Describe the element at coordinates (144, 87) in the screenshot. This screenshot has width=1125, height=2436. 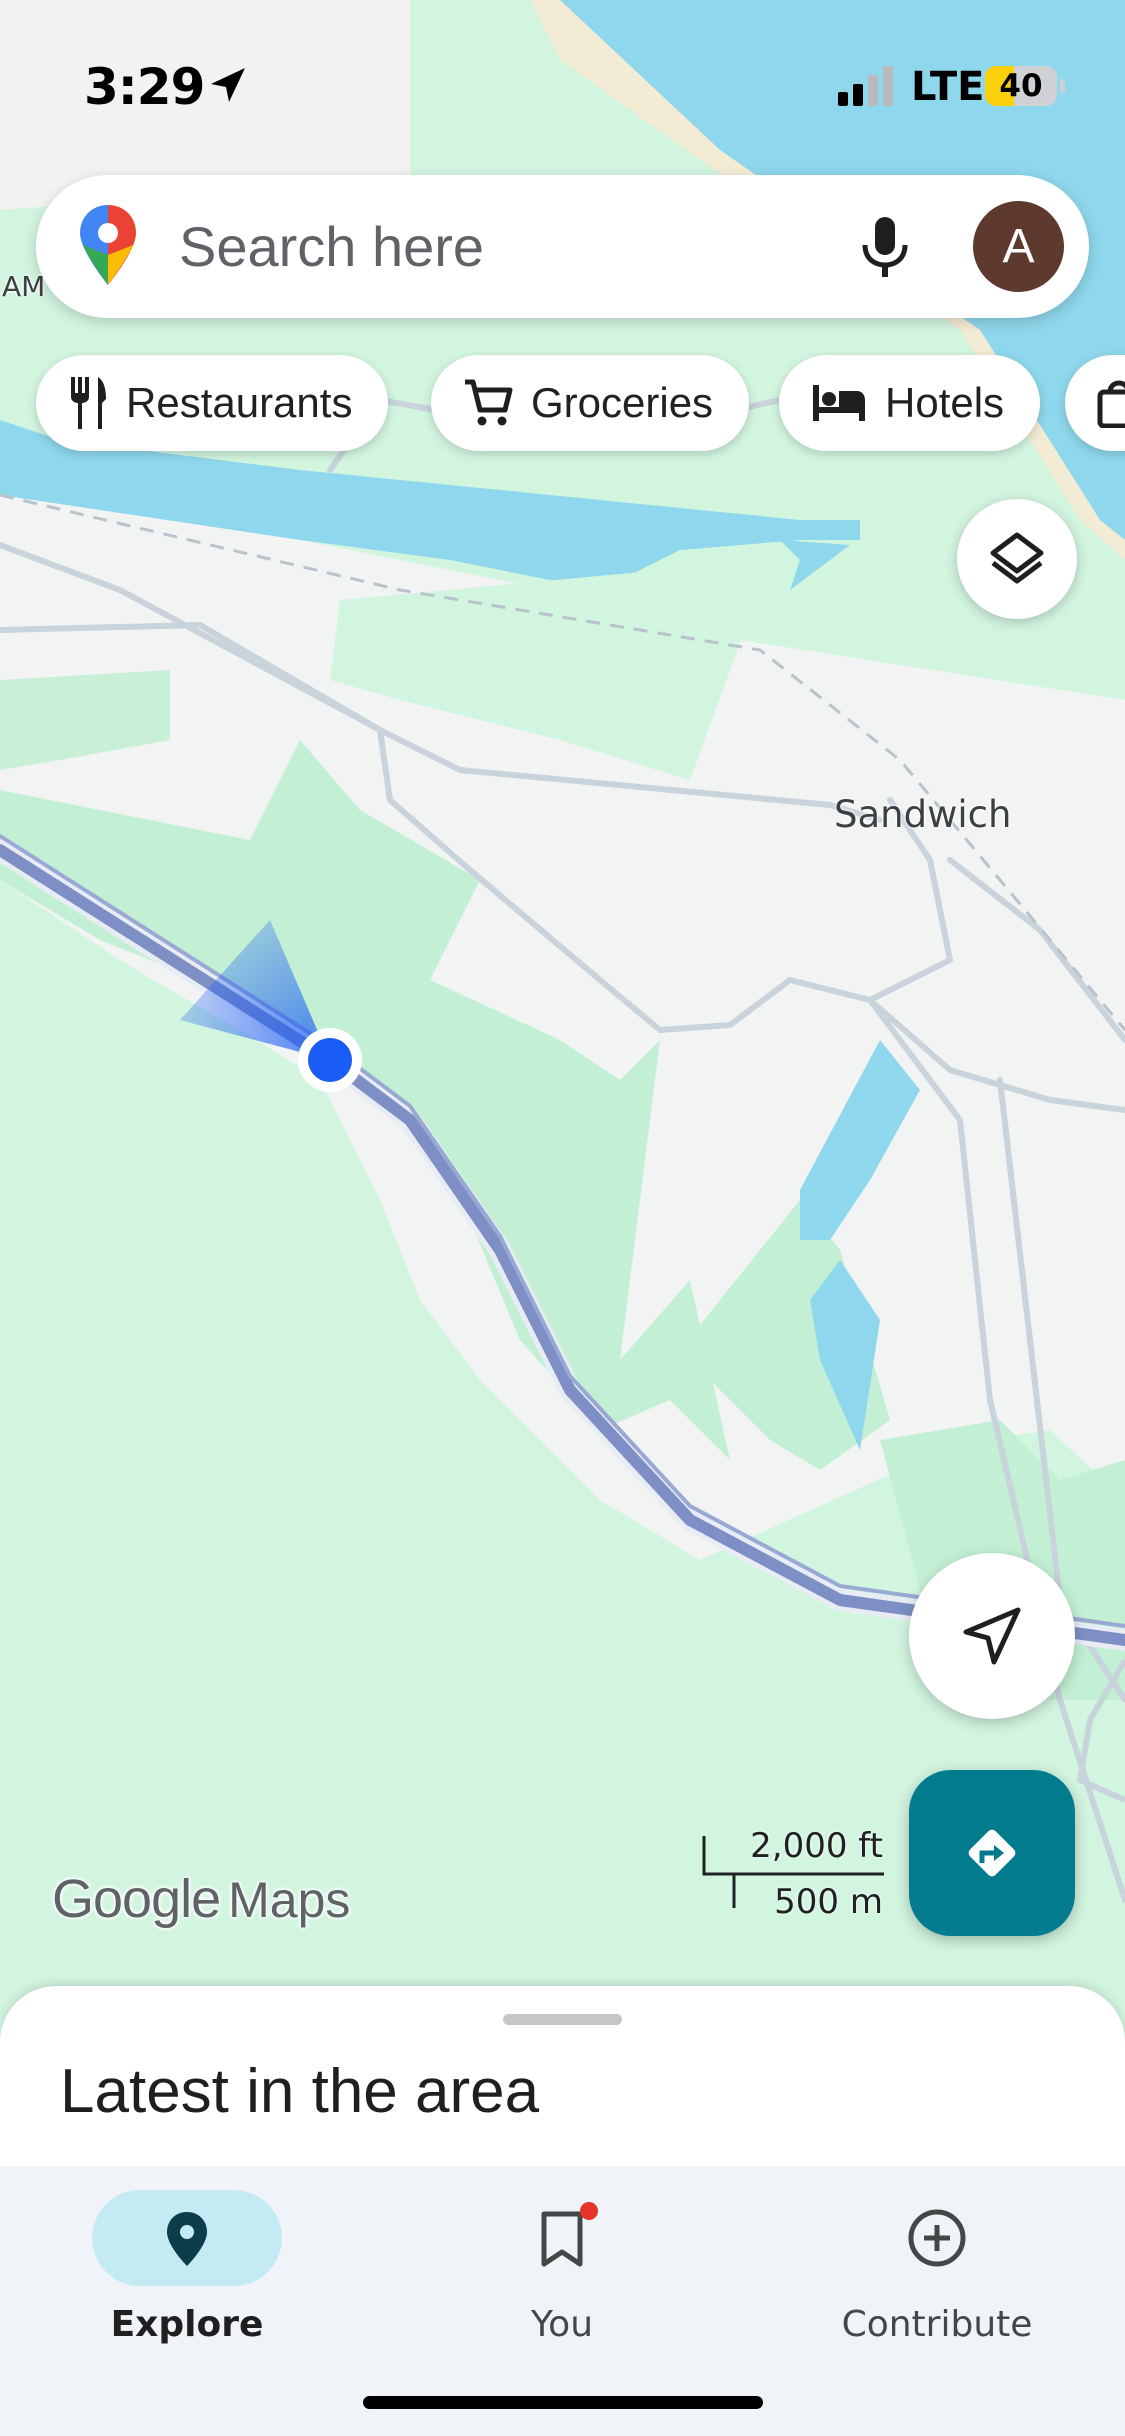
I see `status-time: 3:29` at that location.